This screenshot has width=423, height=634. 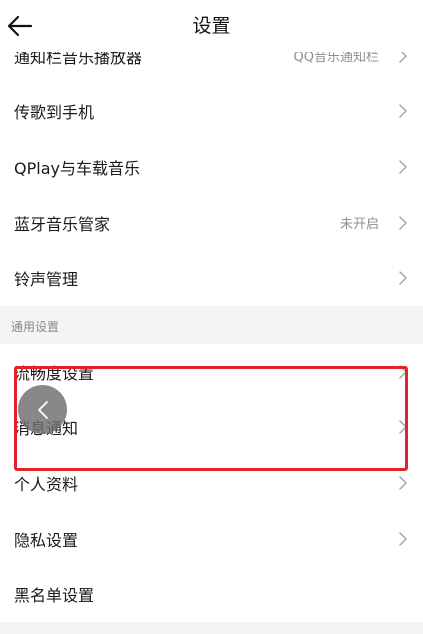 What do you see at coordinates (211, 111) in the screenshot?
I see `settings-row-transfer-to-phone: 传歌到手机` at bounding box center [211, 111].